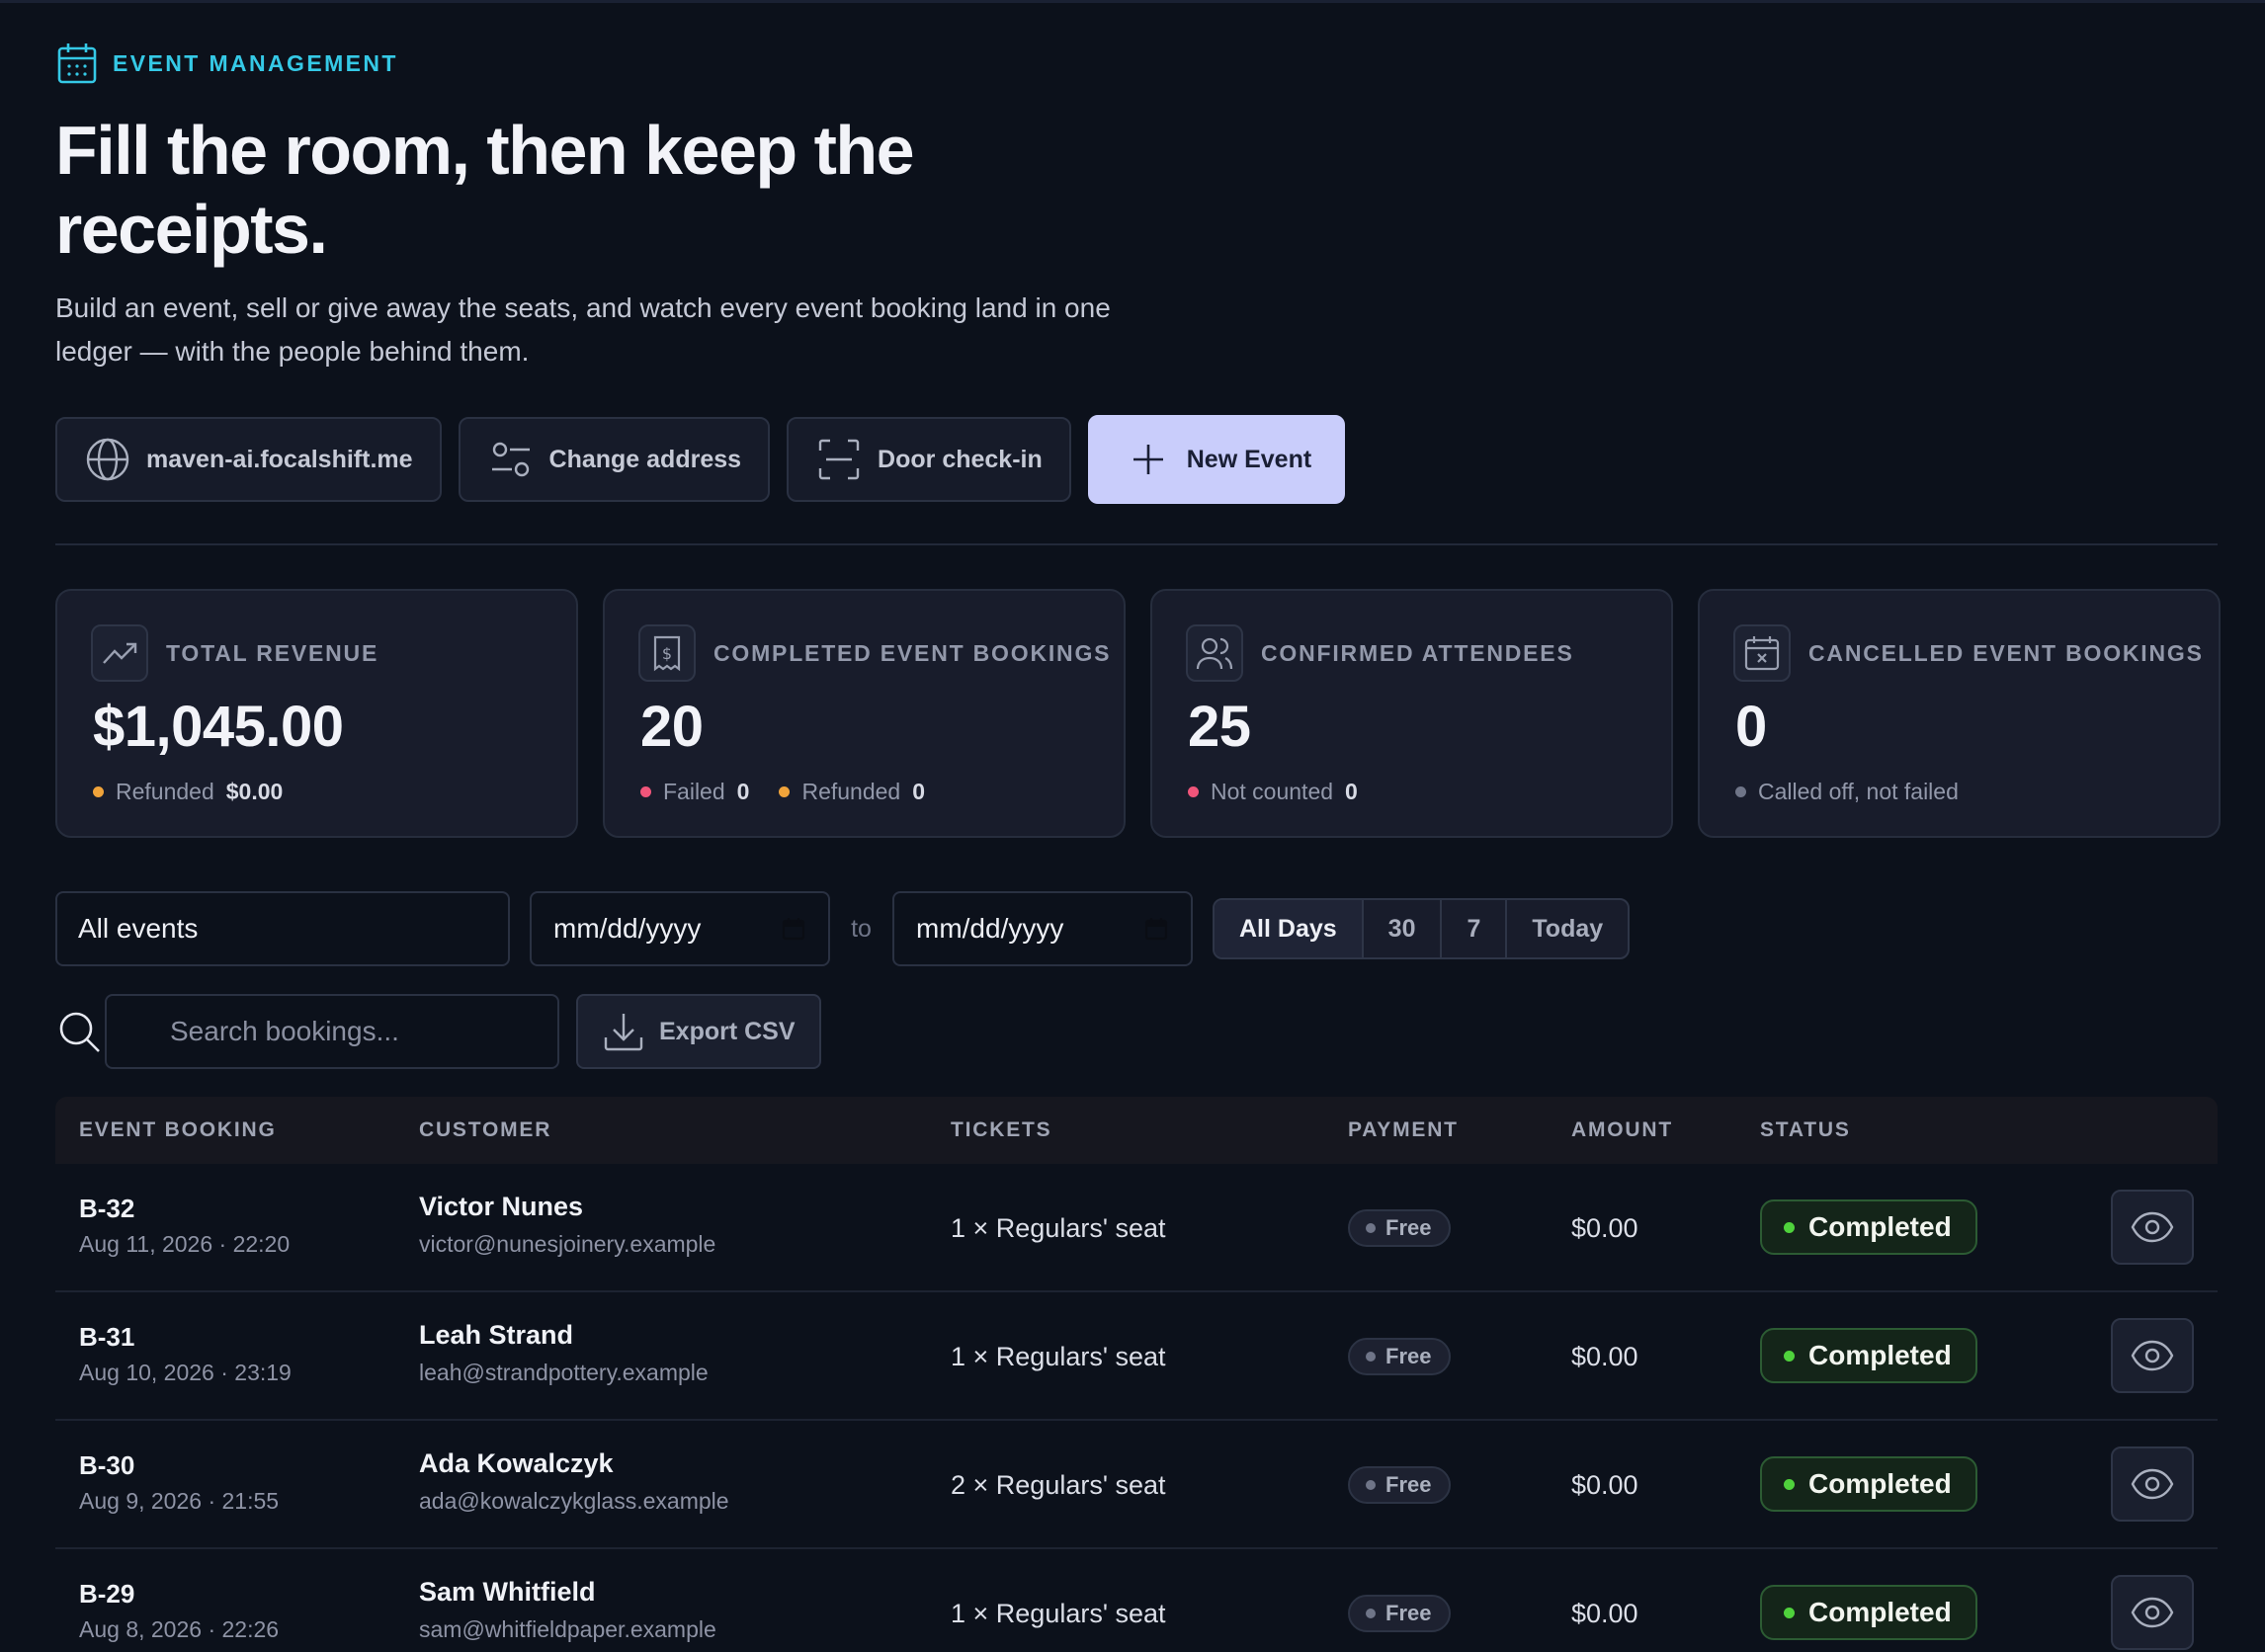  I want to click on stat-label: TOTAL REVENUE, so click(272, 652).